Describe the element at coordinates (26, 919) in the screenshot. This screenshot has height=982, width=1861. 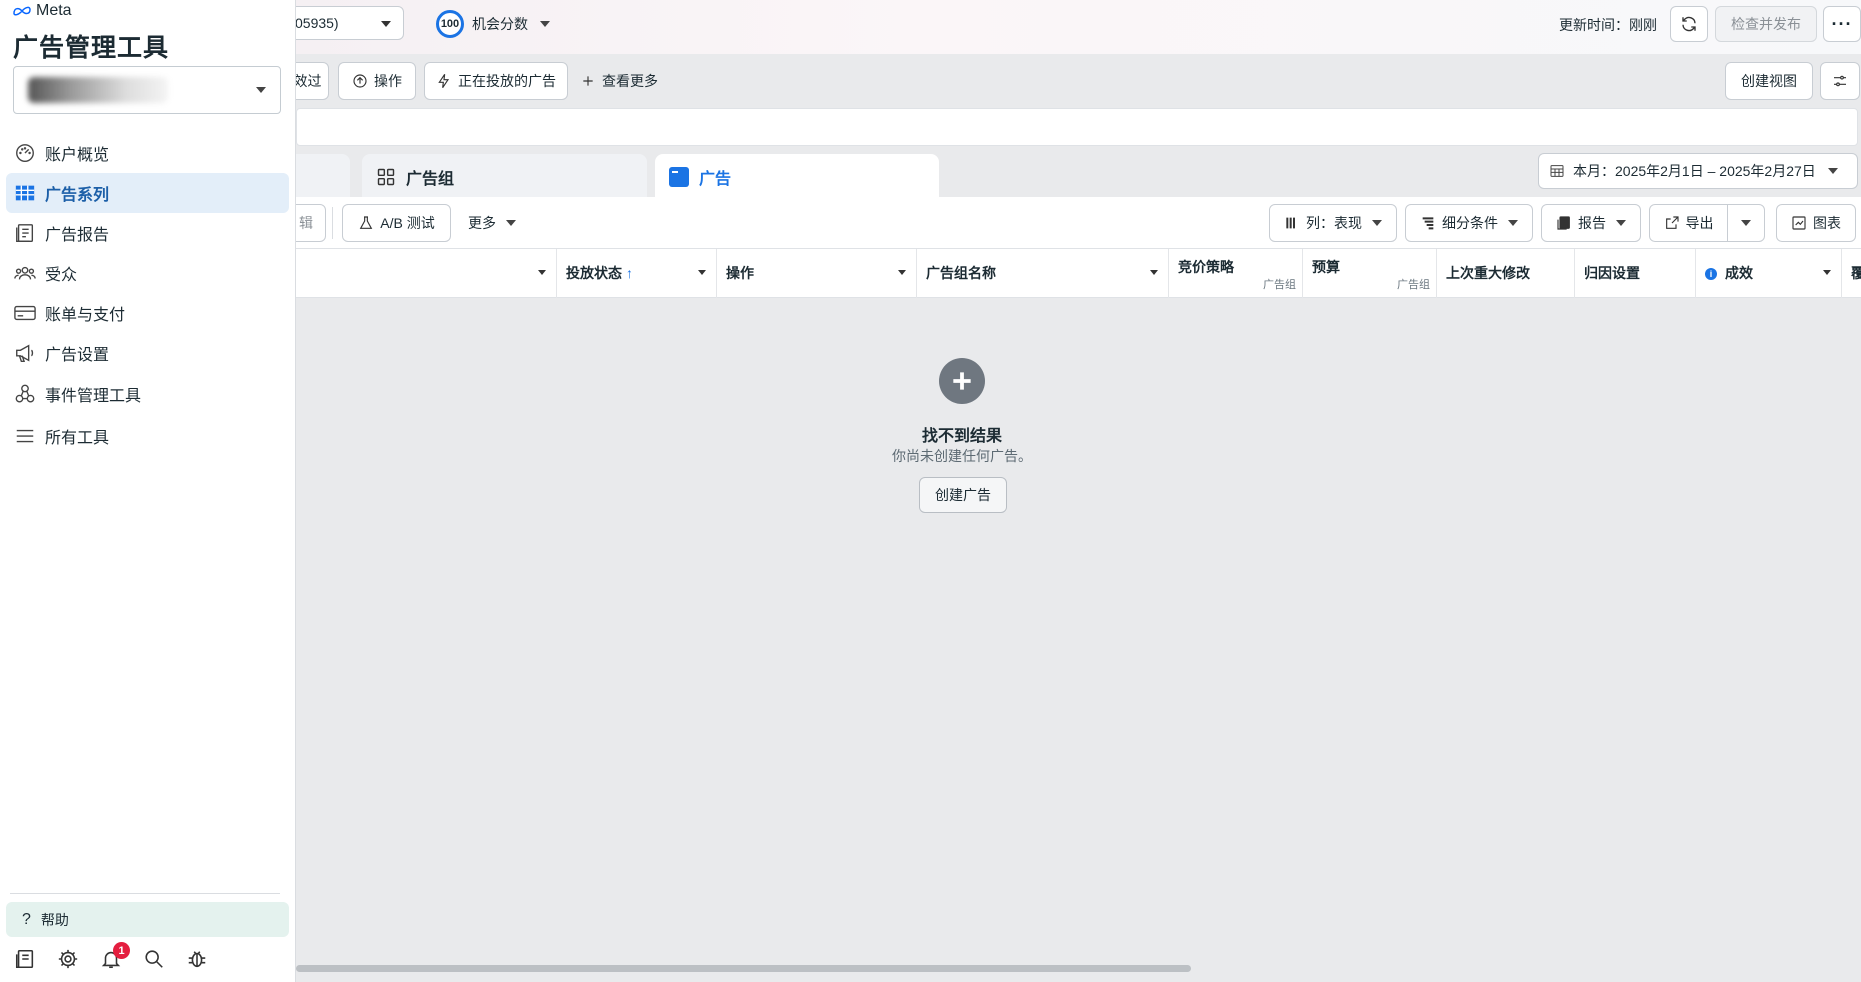
I see `question-mark-icon: ?` at that location.